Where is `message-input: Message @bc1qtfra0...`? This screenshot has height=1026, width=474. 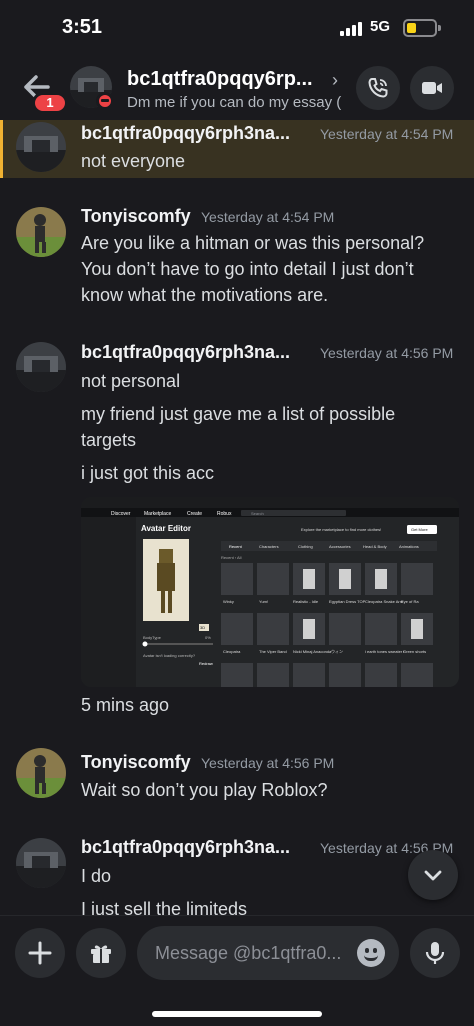 message-input: Message @bc1qtfra0... is located at coordinates (268, 953).